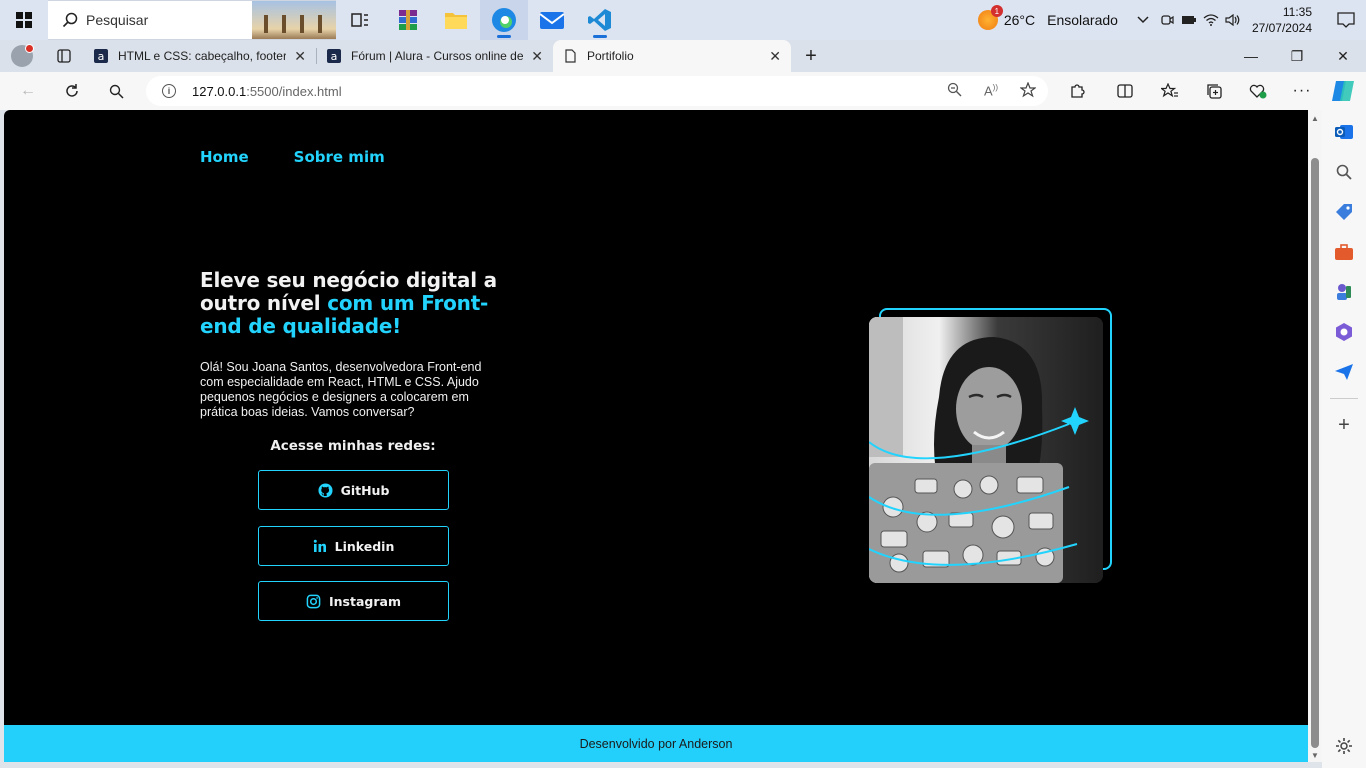 Image resolution: width=1366 pixels, height=768 pixels. Describe the element at coordinates (1344, 425) in the screenshot. I see `add-icon: +` at that location.